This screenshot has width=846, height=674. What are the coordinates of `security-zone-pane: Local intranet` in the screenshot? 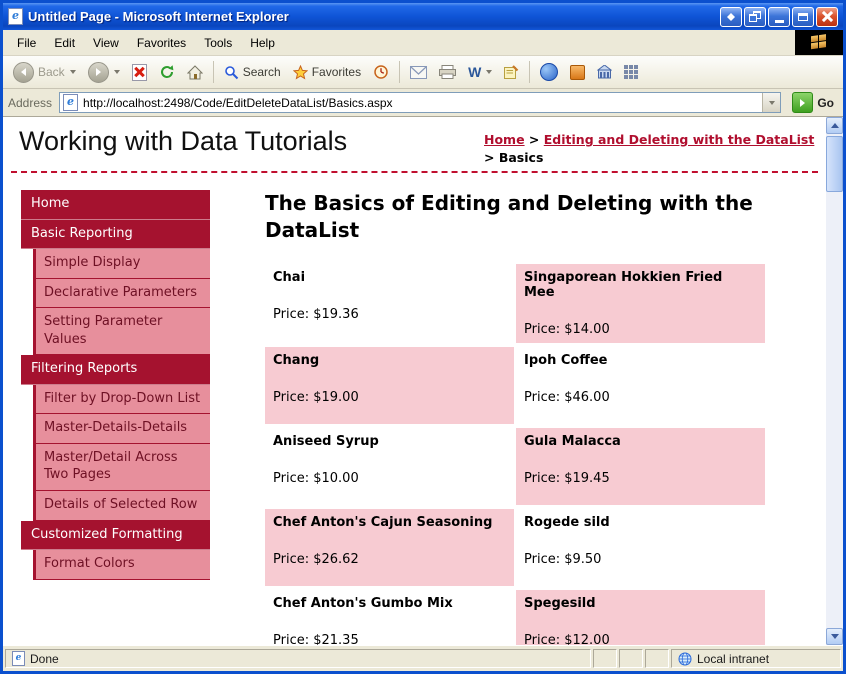 It's located at (756, 658).